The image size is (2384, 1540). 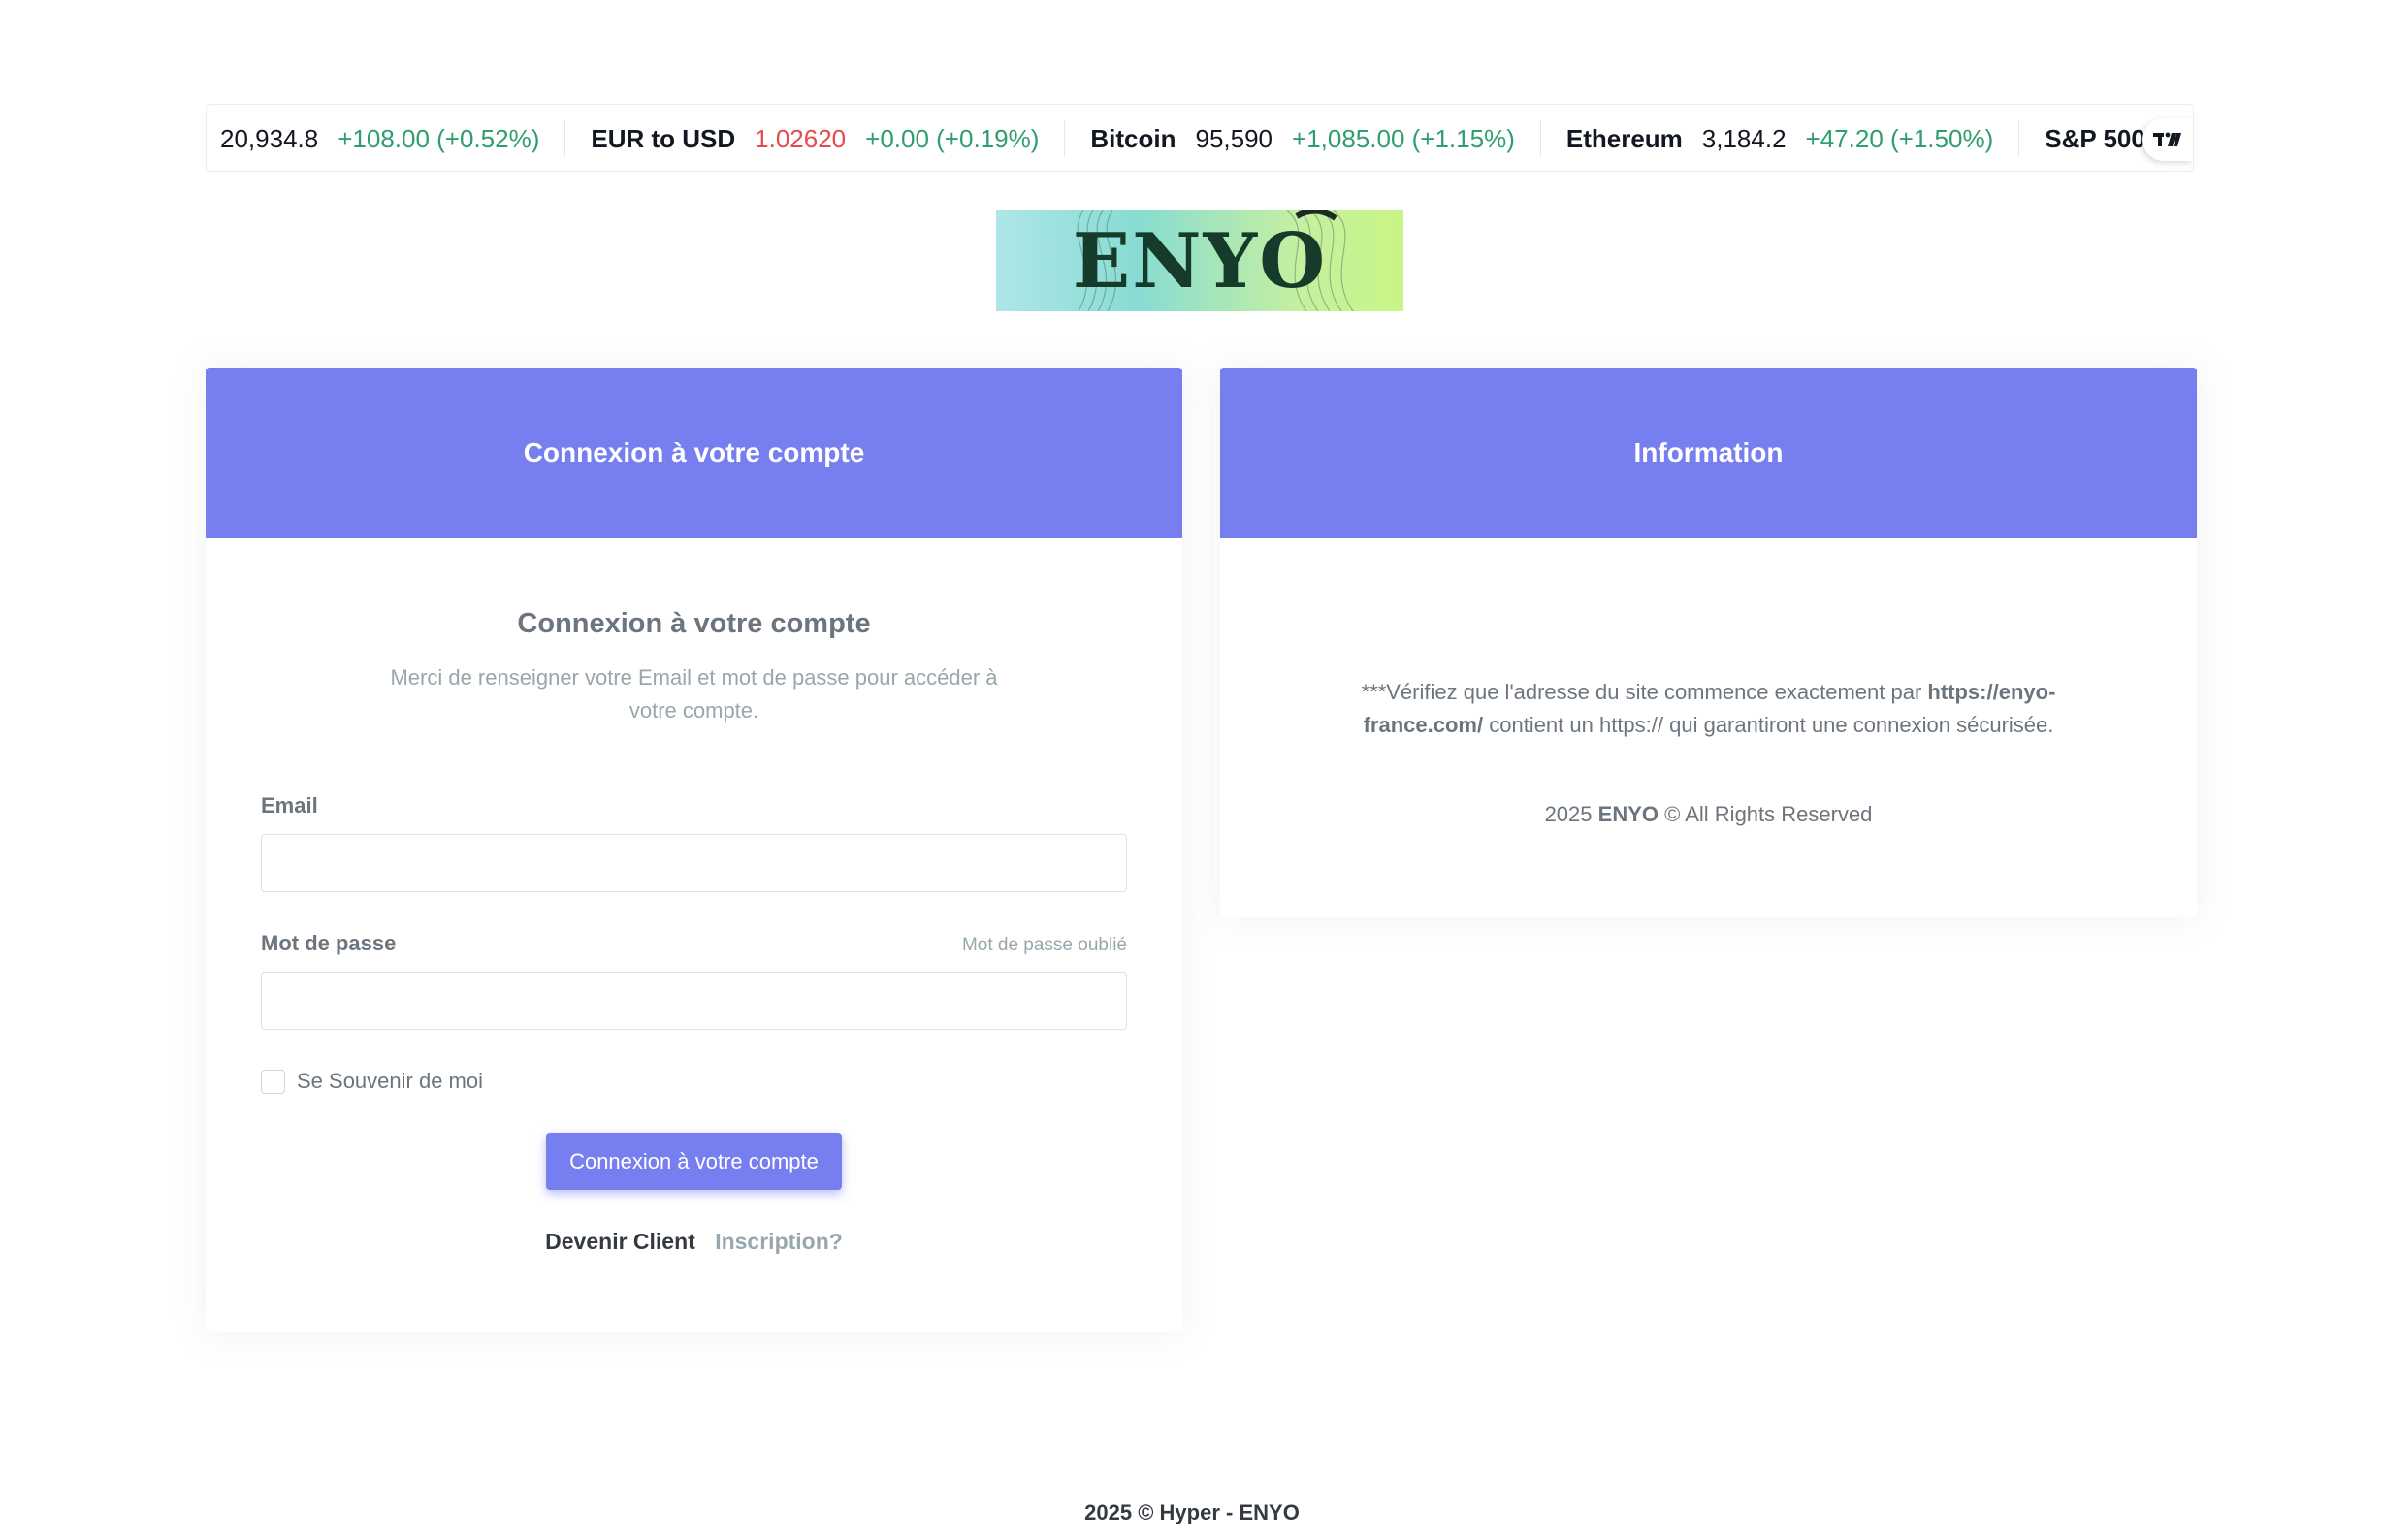 I want to click on ticker-item: 20,934.8 +108.00 (+0.52%), so click(x=386, y=138).